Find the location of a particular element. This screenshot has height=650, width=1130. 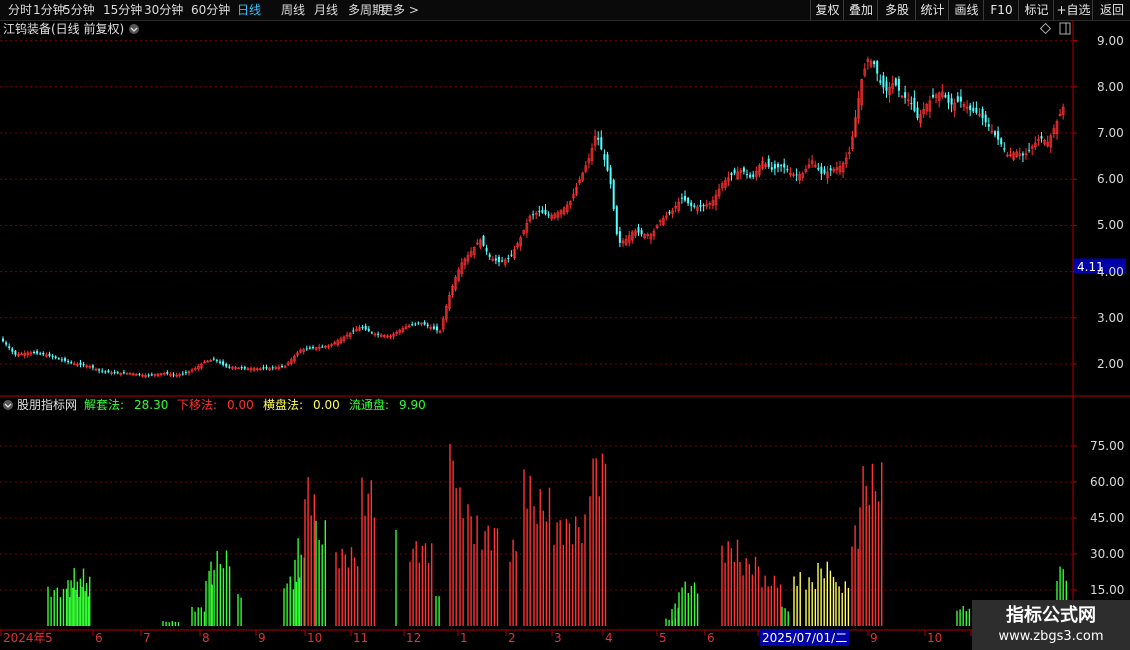

indicator-tick-label: 60.00 is located at coordinates (1107, 482).